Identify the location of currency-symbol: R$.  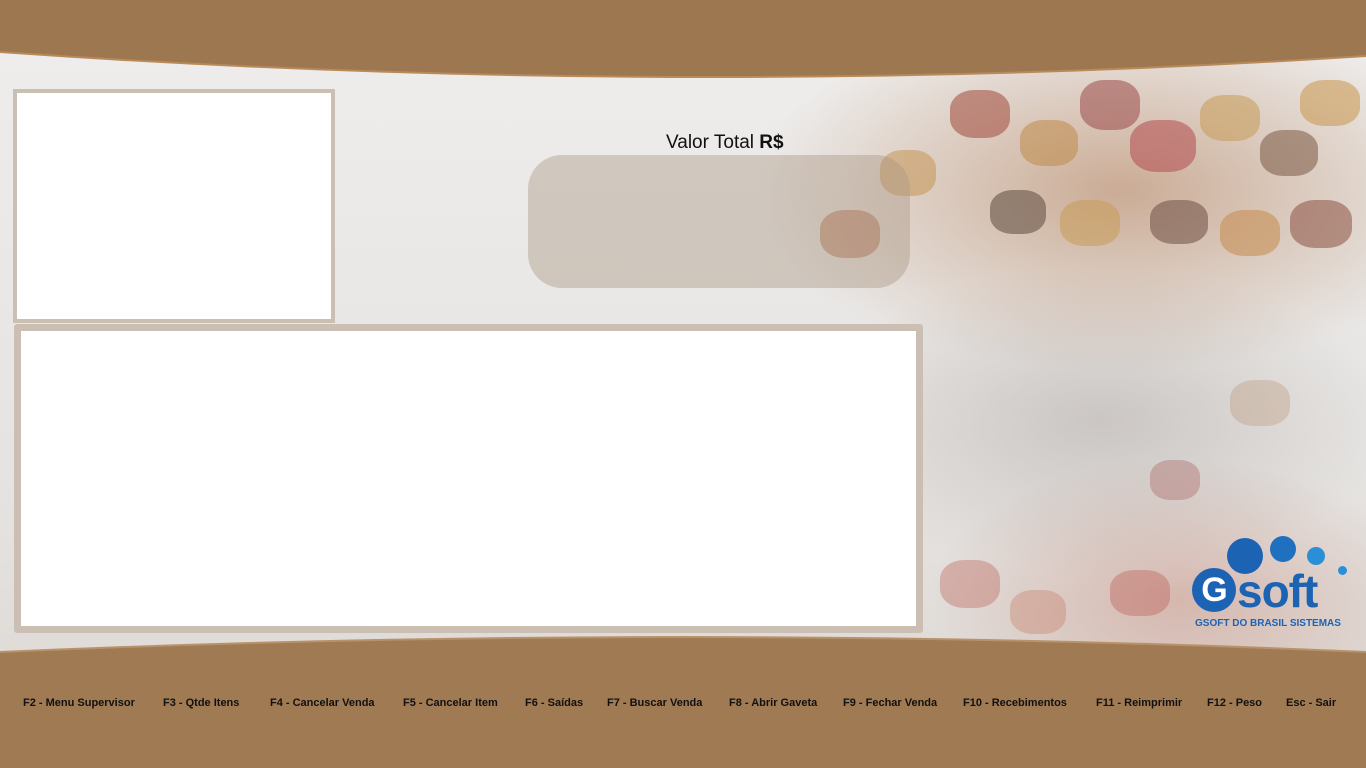
(771, 142).